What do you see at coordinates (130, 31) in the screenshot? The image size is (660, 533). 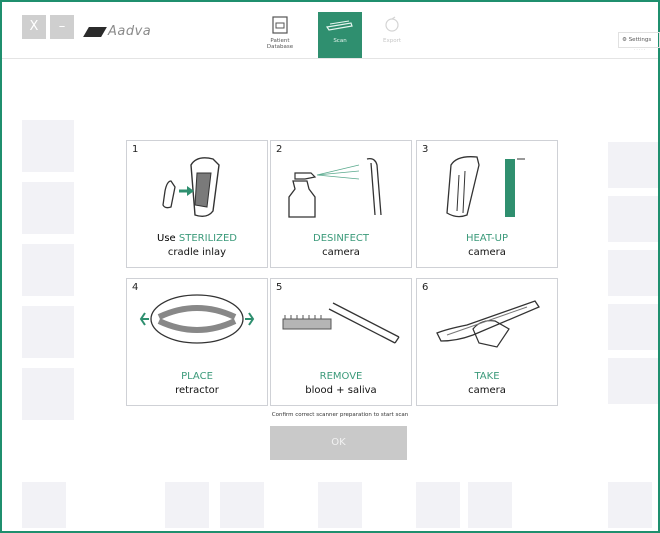 I see `brand-name: Aadva` at bounding box center [130, 31].